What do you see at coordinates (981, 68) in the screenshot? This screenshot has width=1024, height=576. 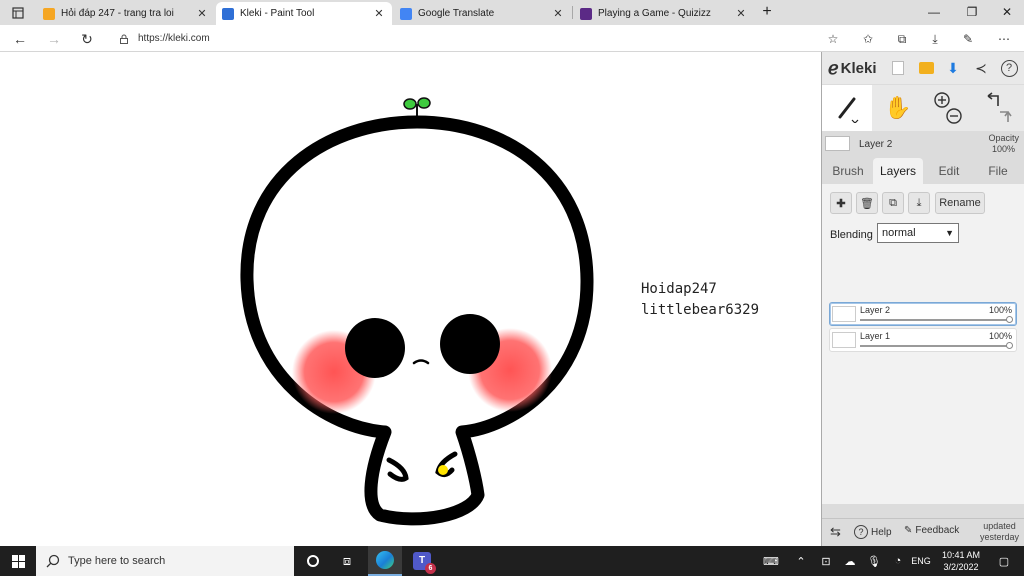 I see `share-icon: ≺` at bounding box center [981, 68].